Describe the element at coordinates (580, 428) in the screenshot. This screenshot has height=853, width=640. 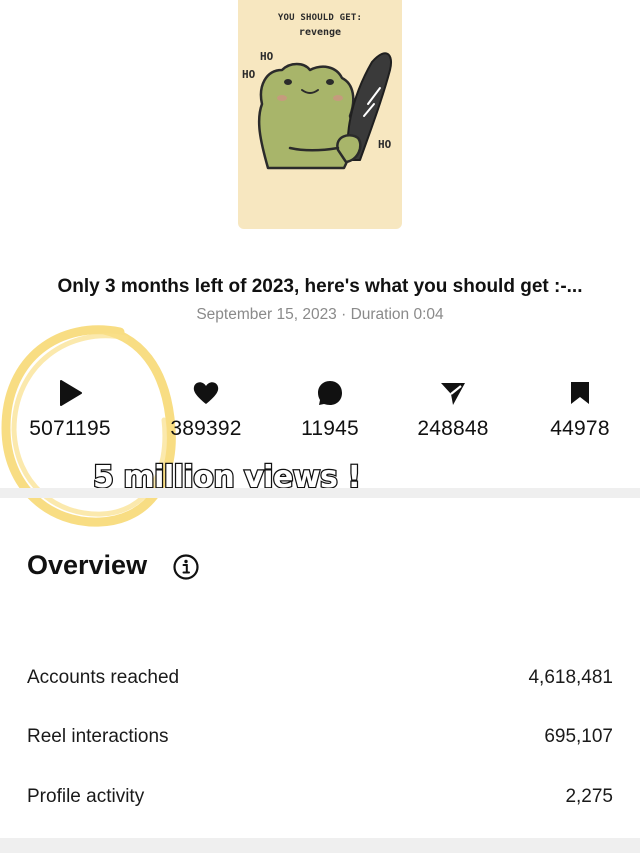
I see `stat-saves-value: 44978` at that location.